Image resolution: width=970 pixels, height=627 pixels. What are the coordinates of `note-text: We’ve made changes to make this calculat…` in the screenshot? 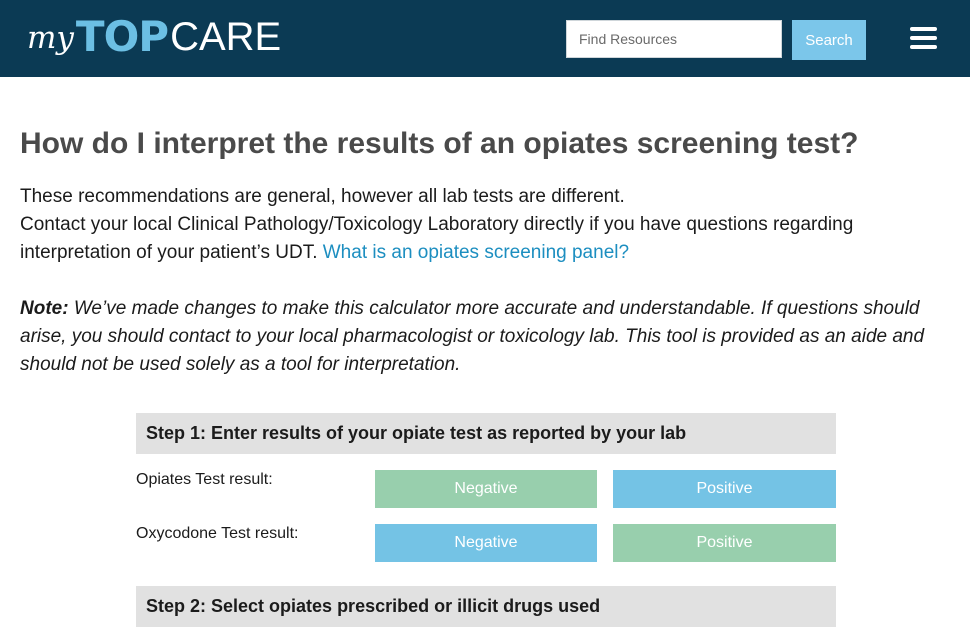 It's located at (472, 336).